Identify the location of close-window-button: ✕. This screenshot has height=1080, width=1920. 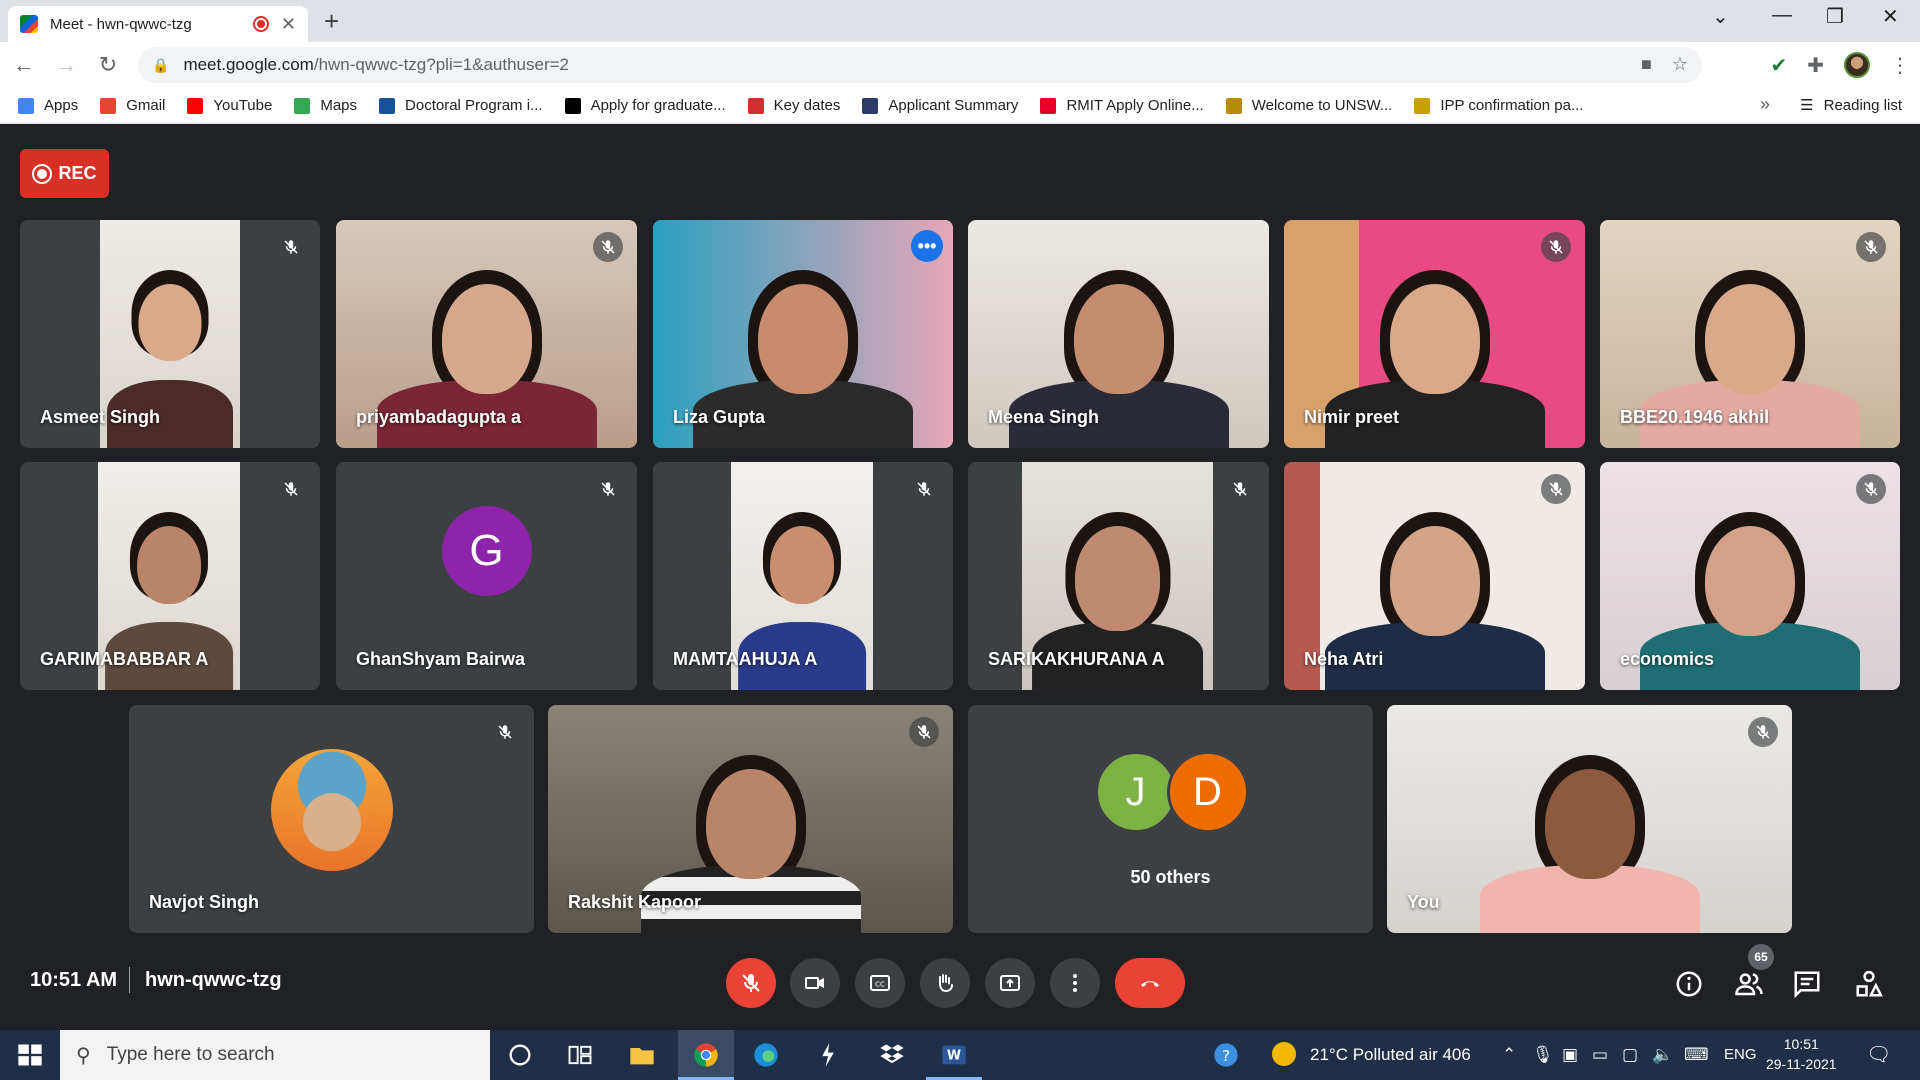
(1890, 16).